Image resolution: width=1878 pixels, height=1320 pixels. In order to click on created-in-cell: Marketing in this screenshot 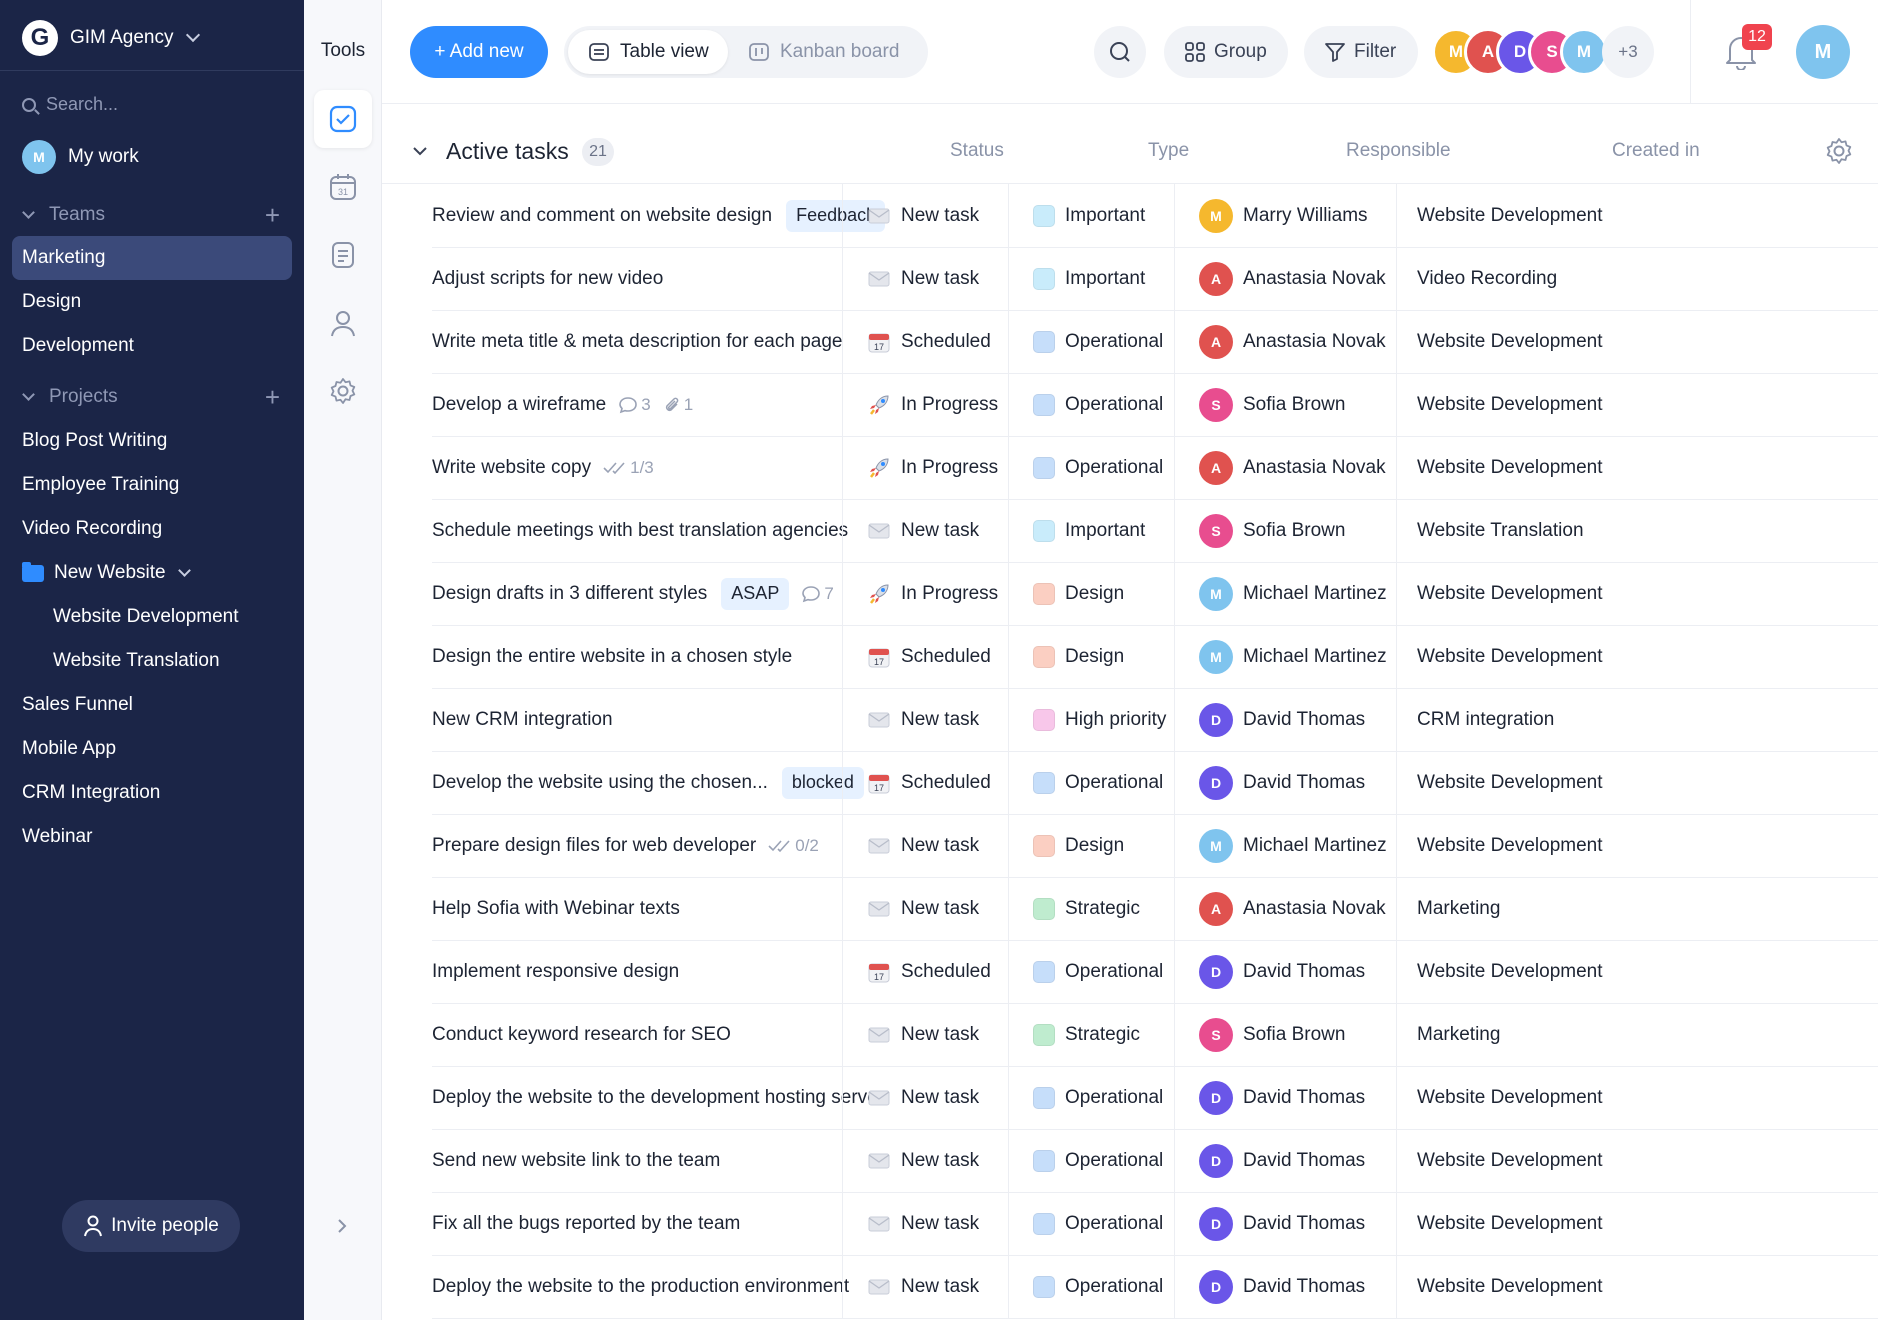, I will do `click(1637, 1034)`.